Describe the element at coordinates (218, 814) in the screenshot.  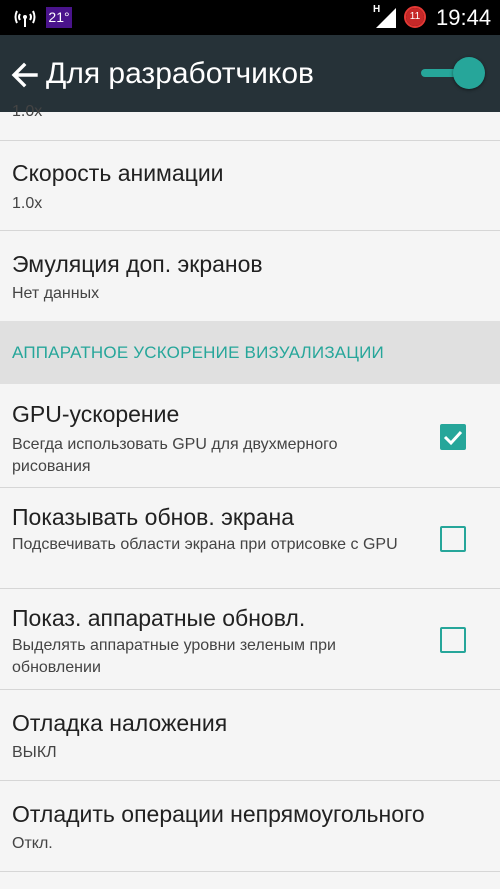
I see `list-item-title: Отладить операции непрямоугольного` at that location.